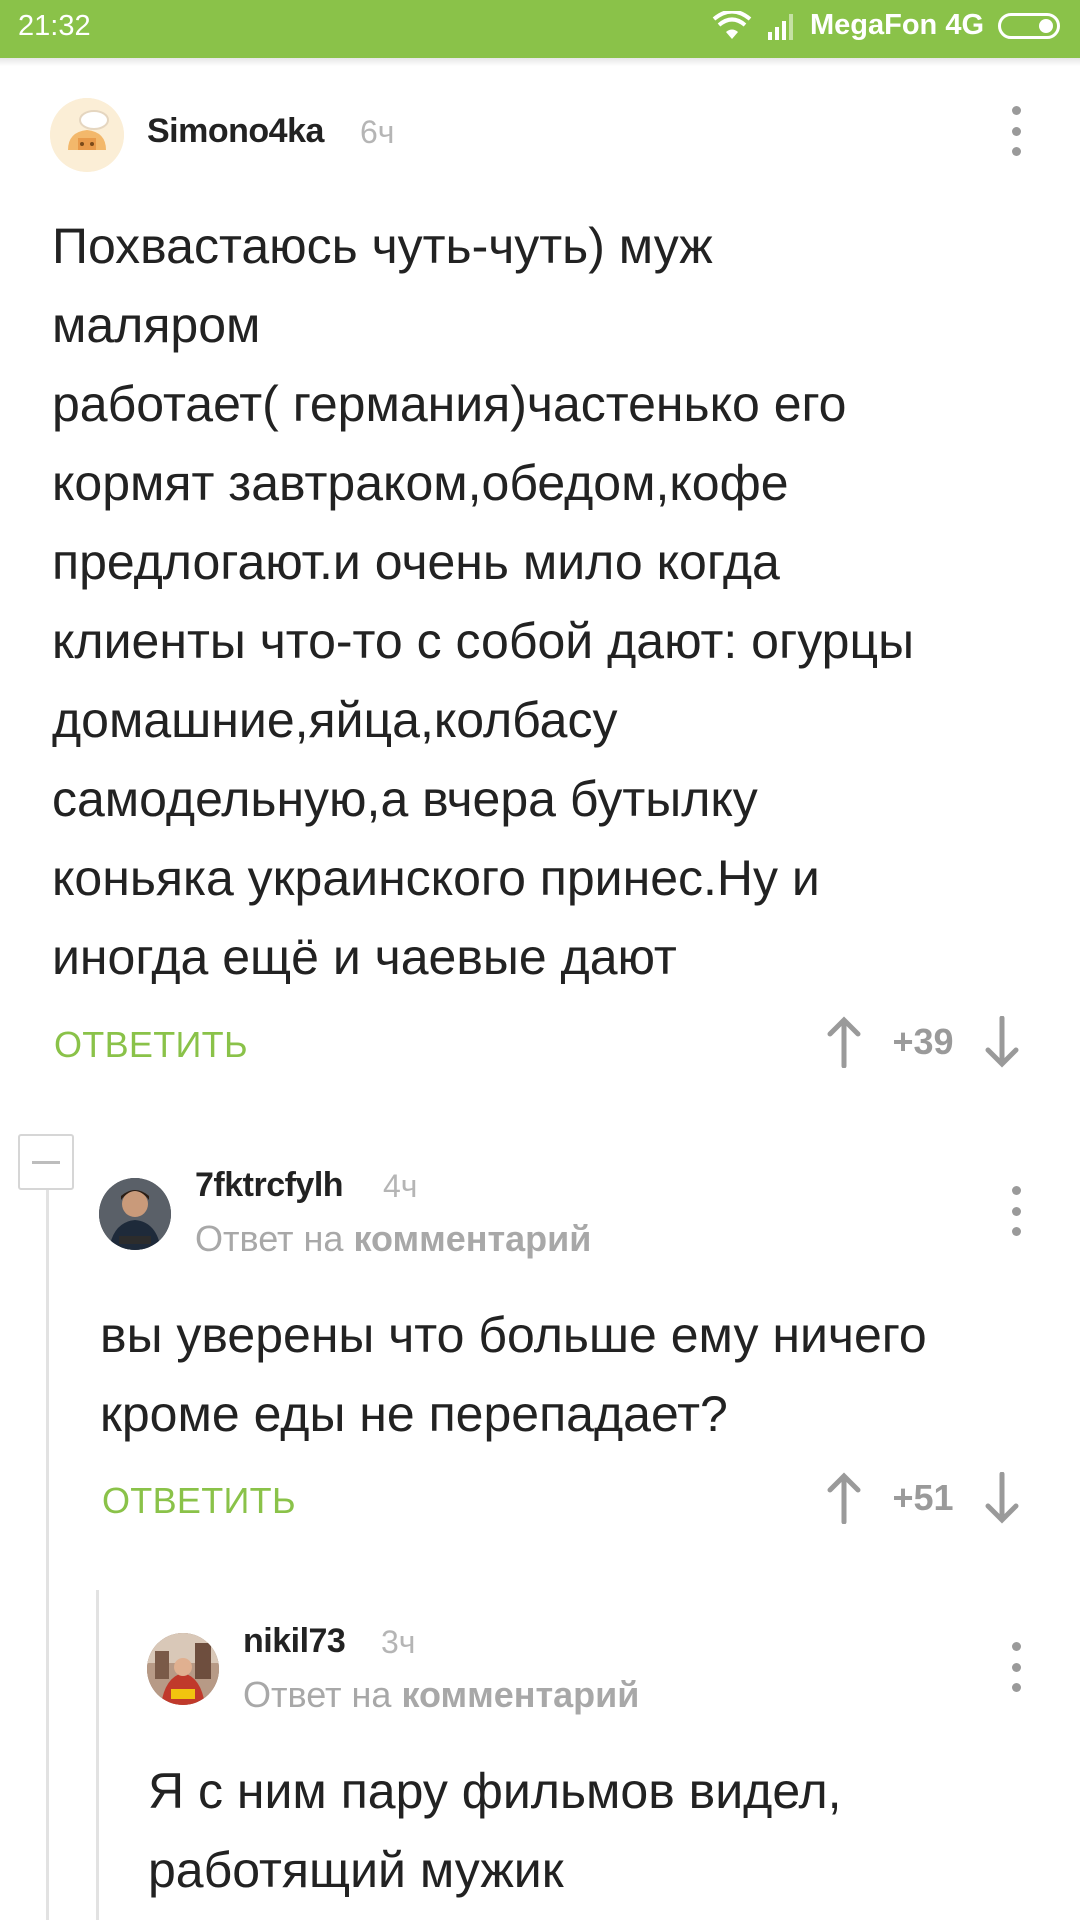  I want to click on username: Simono4ka, so click(235, 131).